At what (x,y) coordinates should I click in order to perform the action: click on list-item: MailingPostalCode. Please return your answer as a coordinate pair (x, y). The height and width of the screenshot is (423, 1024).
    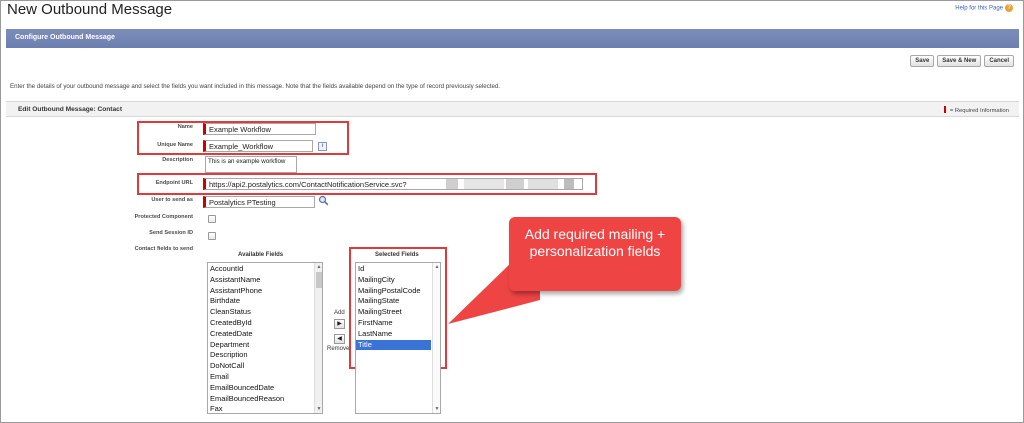
    Looking at the image, I should click on (393, 291).